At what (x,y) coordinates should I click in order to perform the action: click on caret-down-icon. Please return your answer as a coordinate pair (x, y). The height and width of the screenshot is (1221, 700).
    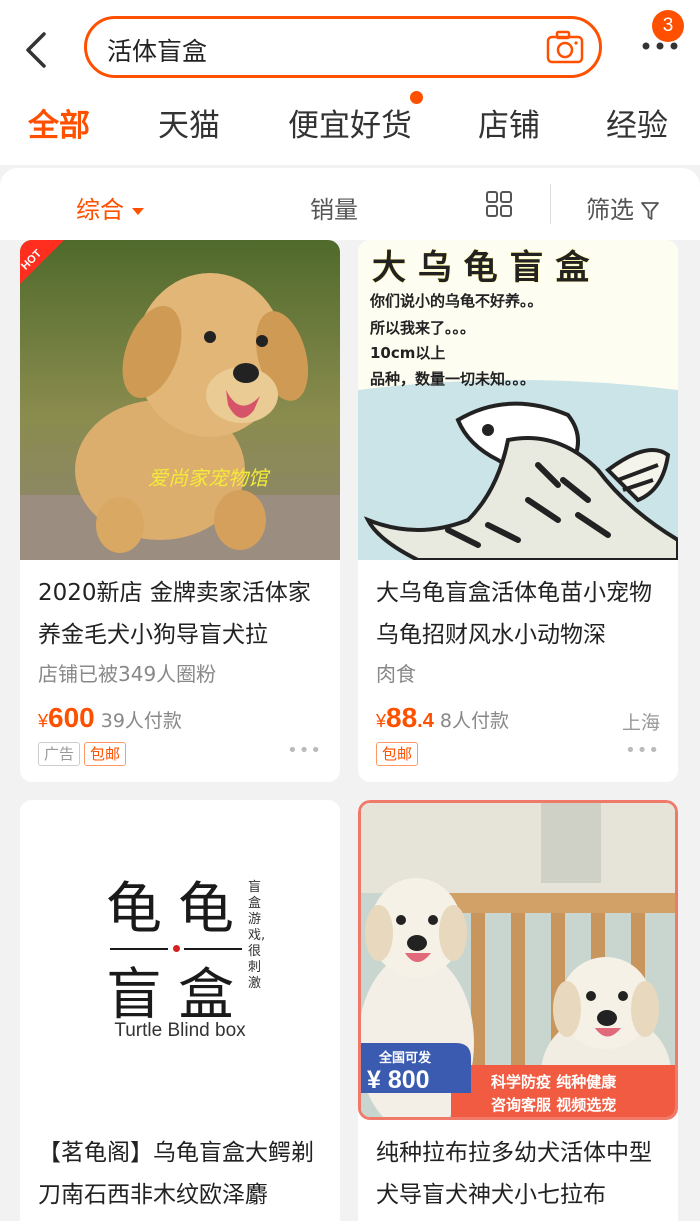
    Looking at the image, I should click on (138, 211).